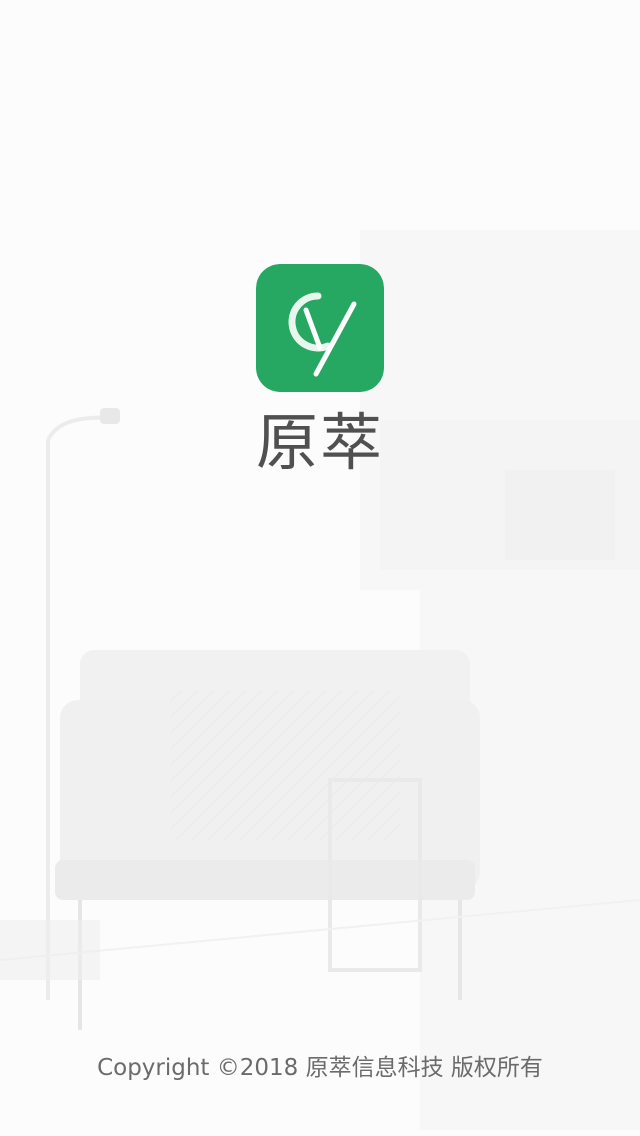 The height and width of the screenshot is (1136, 640). Describe the element at coordinates (320, 1068) in the screenshot. I see `copyright-text: Copyright ©2018 原萃信息科技 版权所有` at that location.